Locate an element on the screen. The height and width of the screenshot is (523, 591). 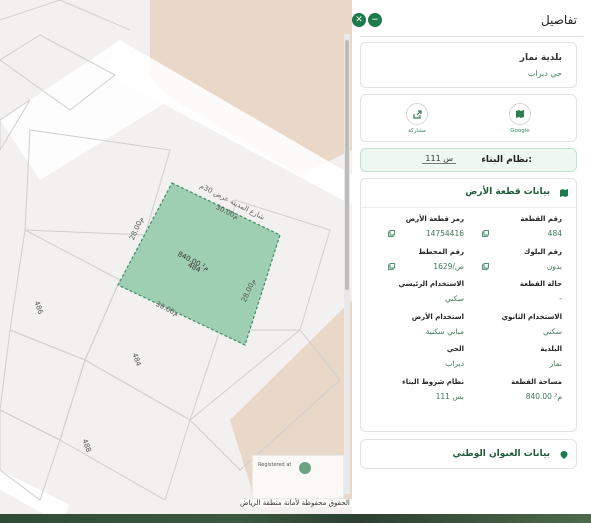
field-label: استخدام الأرض is located at coordinates (437, 316).